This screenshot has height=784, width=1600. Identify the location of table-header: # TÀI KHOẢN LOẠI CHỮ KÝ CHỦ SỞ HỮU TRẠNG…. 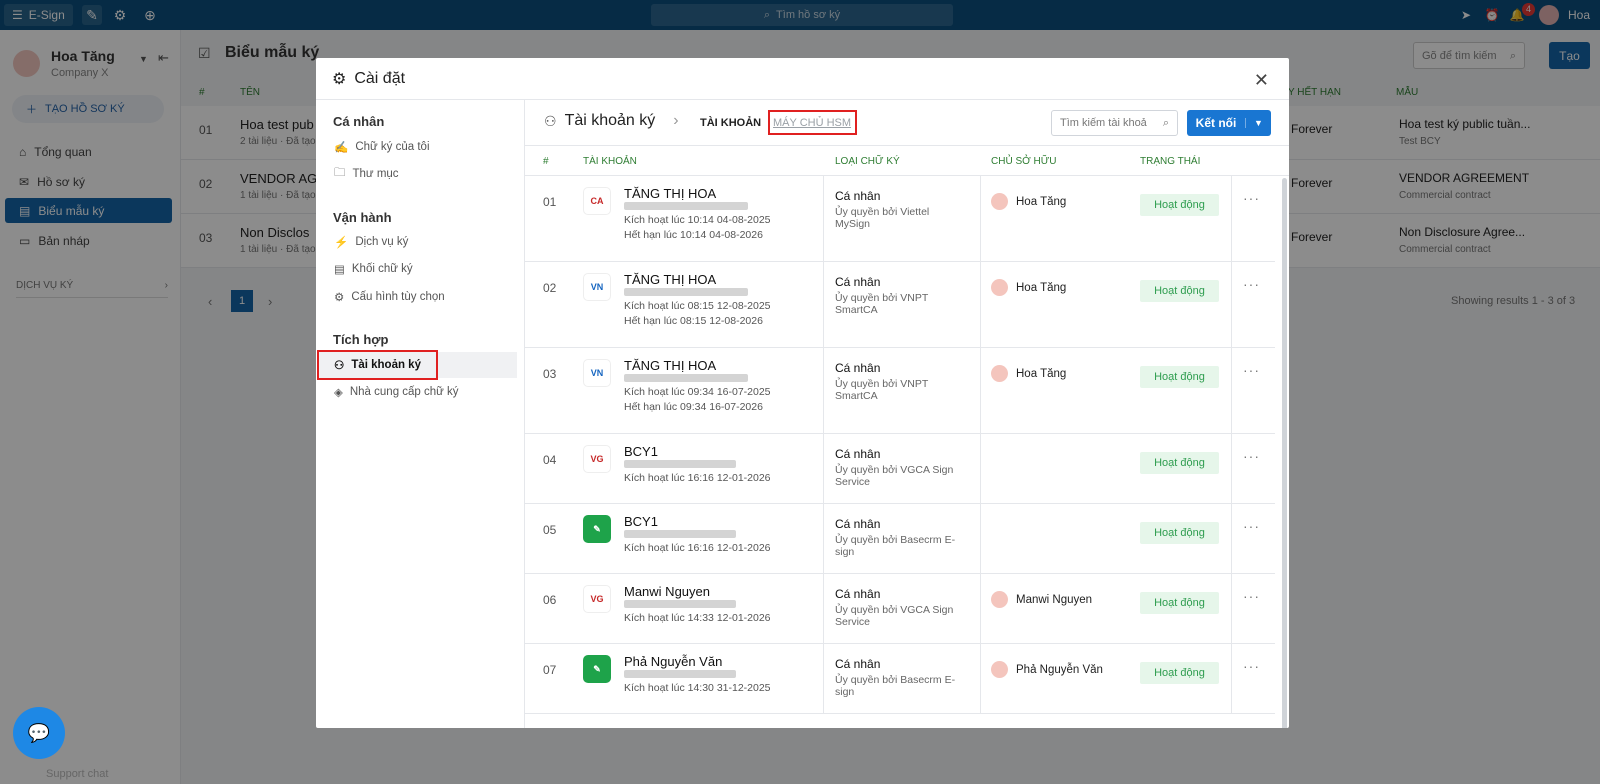
(907, 161).